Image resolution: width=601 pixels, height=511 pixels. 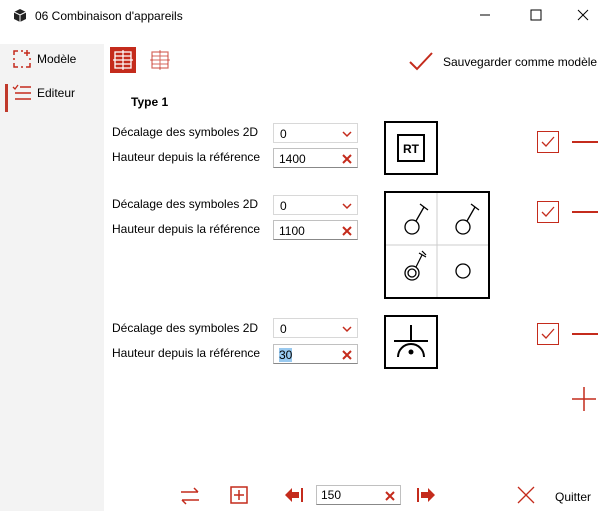 What do you see at coordinates (56, 93) in the screenshot?
I see `sidebar-item-label: Editeur` at bounding box center [56, 93].